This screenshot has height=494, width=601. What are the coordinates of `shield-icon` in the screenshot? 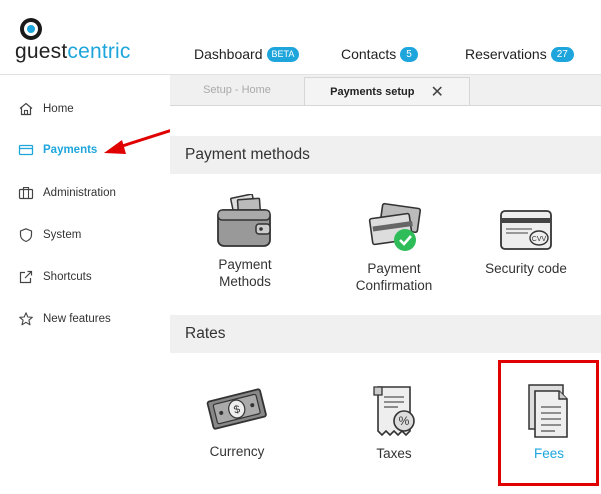 It's located at (26, 235).